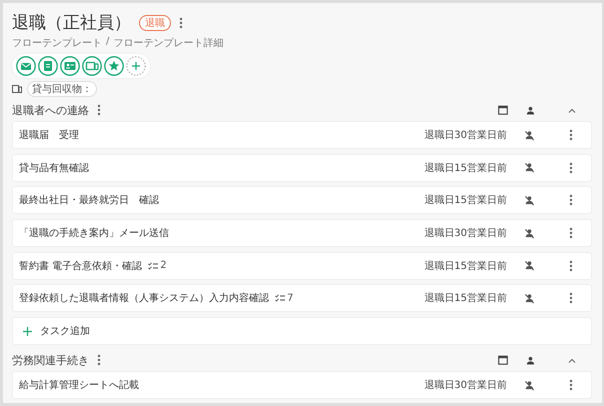 This screenshot has width=604, height=406. Describe the element at coordinates (26, 66) in the screenshot. I see `mail-icon` at that location.